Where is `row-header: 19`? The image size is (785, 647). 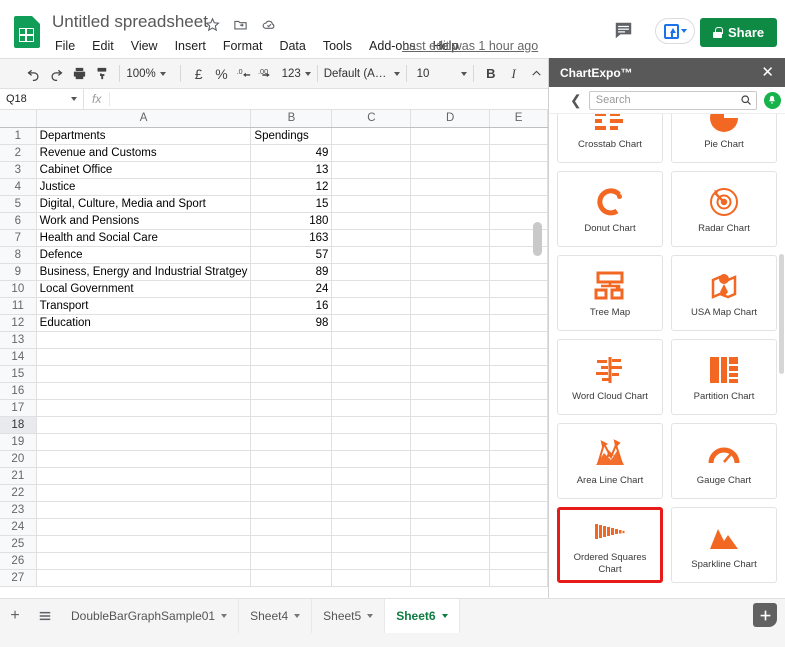
row-header: 19 is located at coordinates (18, 442).